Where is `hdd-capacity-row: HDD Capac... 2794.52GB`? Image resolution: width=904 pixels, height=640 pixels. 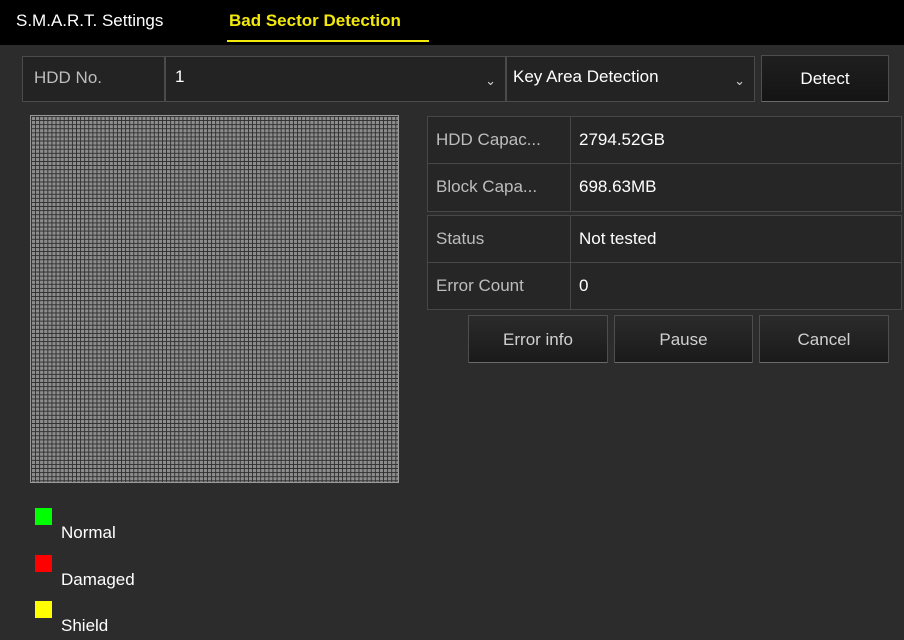
hdd-capacity-row: HDD Capac... 2794.52GB is located at coordinates (664, 140).